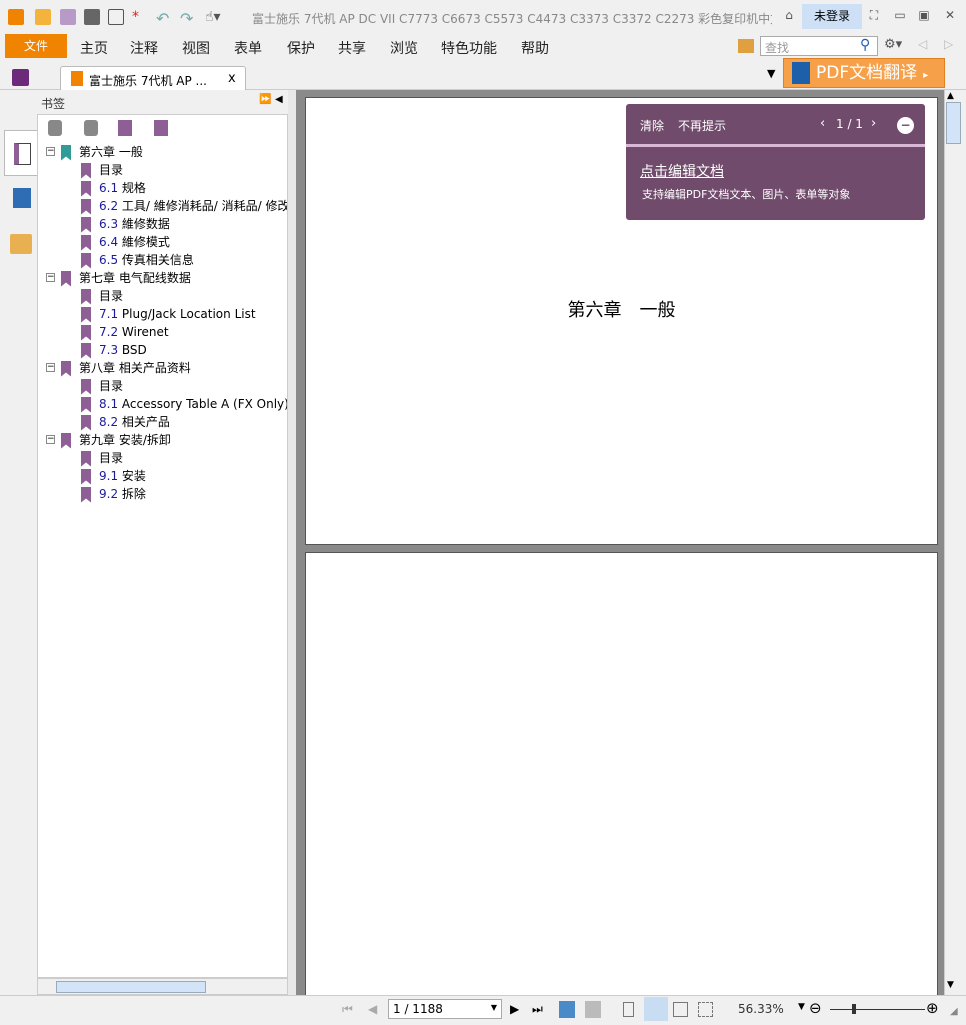 The height and width of the screenshot is (1025, 966). Describe the element at coordinates (705, 1009) in the screenshot. I see `continuous-facing-icon` at that location.